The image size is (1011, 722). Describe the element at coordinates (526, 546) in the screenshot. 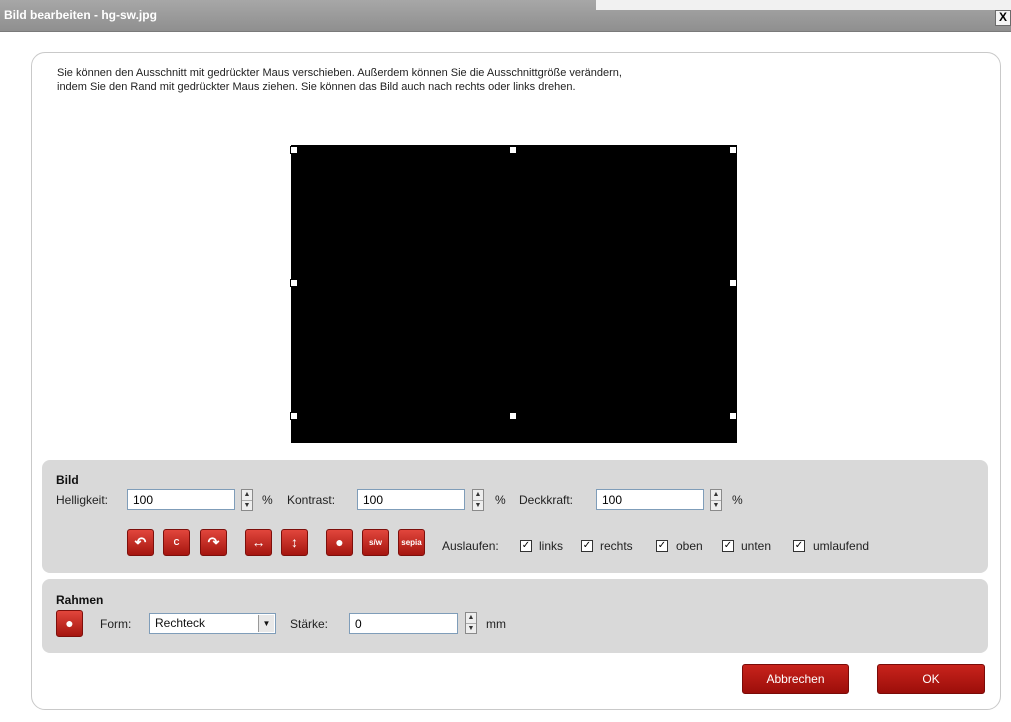

I see `bleed-links-checkbox: ✓` at that location.